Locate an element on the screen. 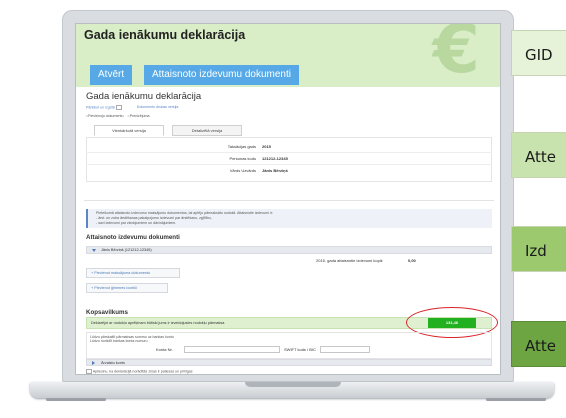  laptop-notch is located at coordinates (293, 384).